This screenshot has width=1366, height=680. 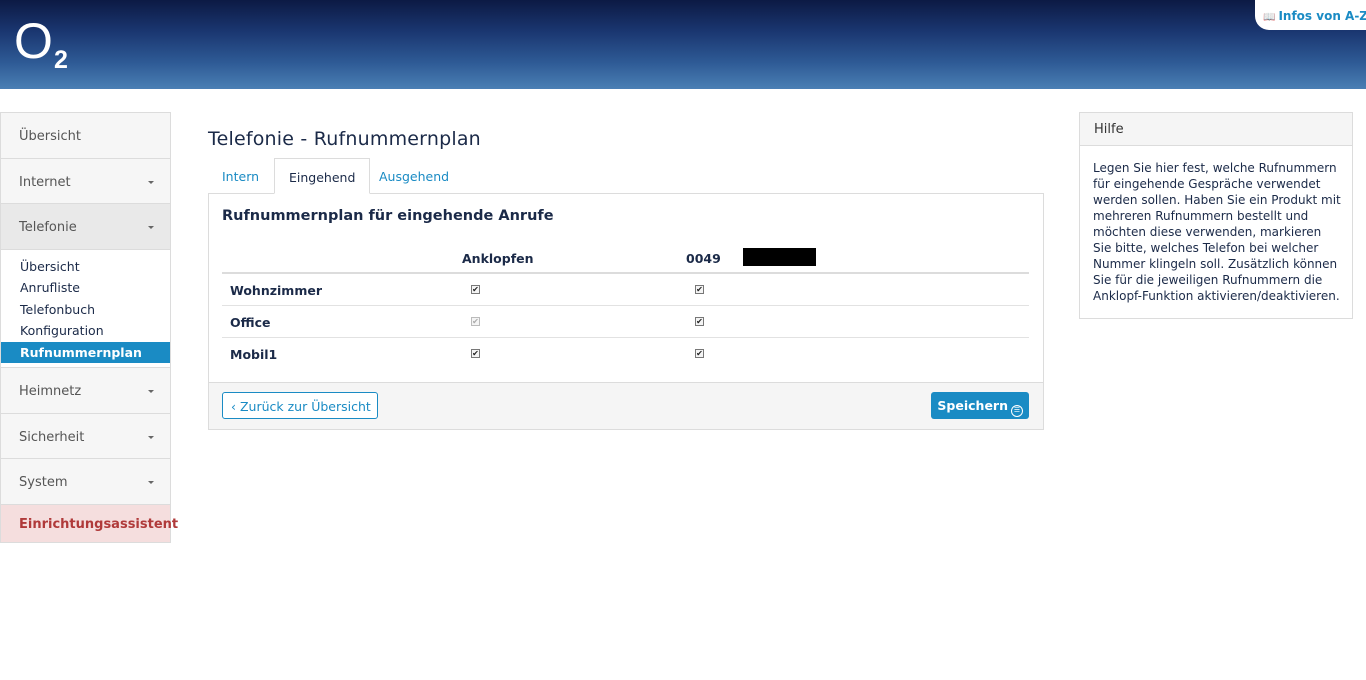 What do you see at coordinates (250, 322) in the screenshot?
I see `row-label: Office` at bounding box center [250, 322].